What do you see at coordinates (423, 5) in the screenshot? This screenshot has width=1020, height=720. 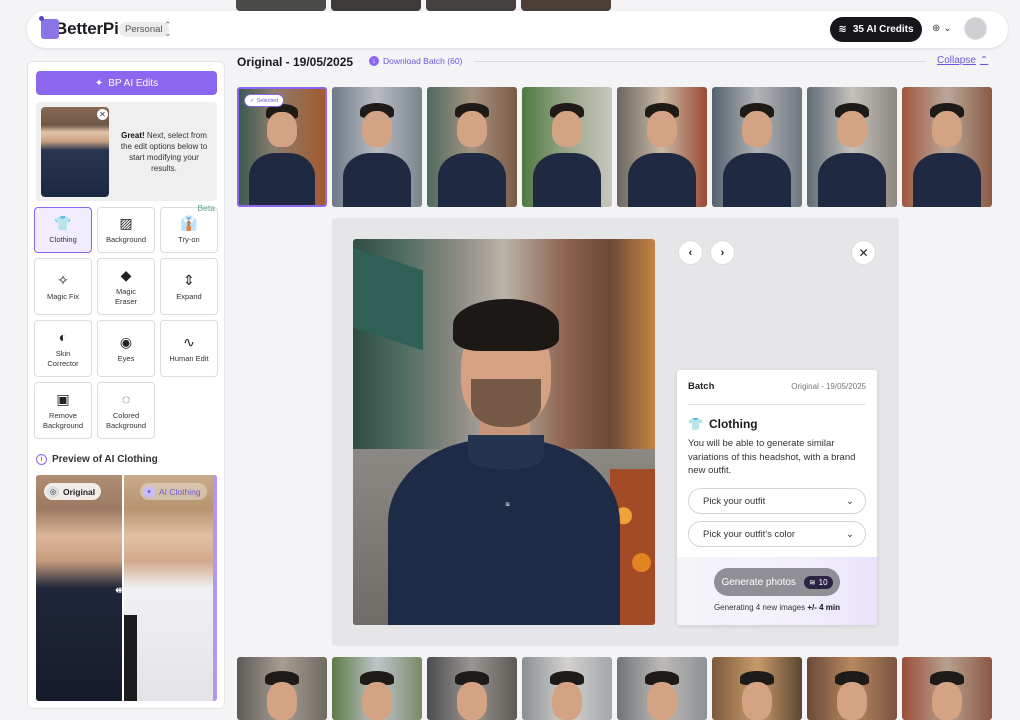 I see `previous-batch-strip` at bounding box center [423, 5].